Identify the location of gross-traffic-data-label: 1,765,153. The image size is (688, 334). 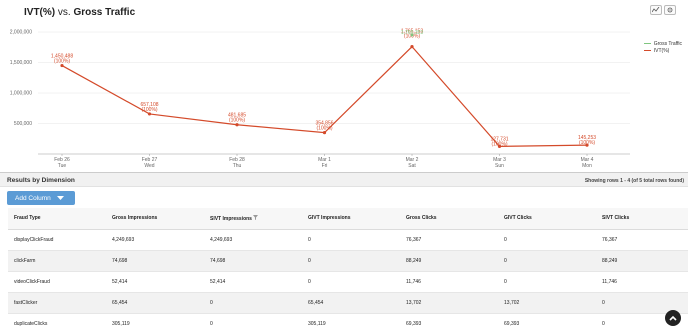
(412, 33).